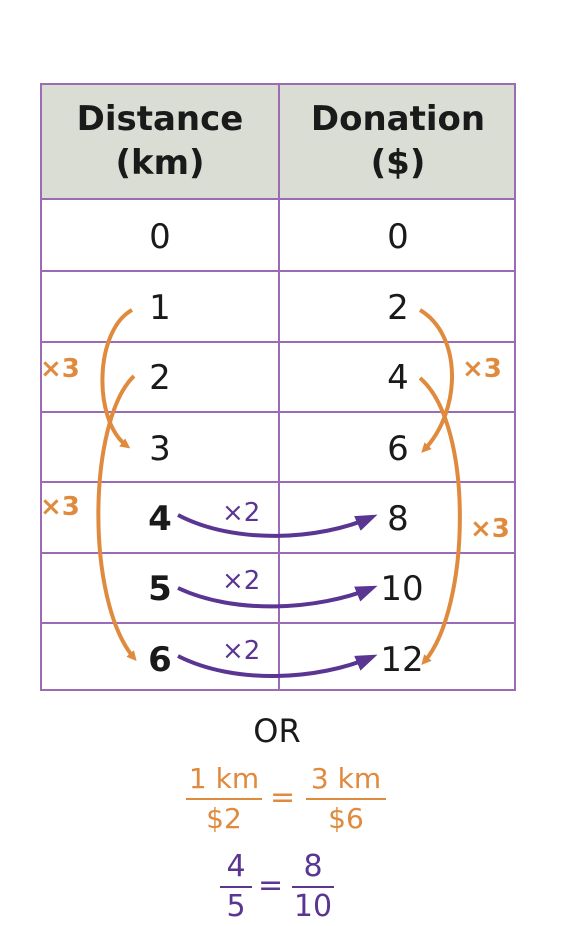  What do you see at coordinates (160, 308) in the screenshot?
I see `distance-cell: 1` at bounding box center [160, 308].